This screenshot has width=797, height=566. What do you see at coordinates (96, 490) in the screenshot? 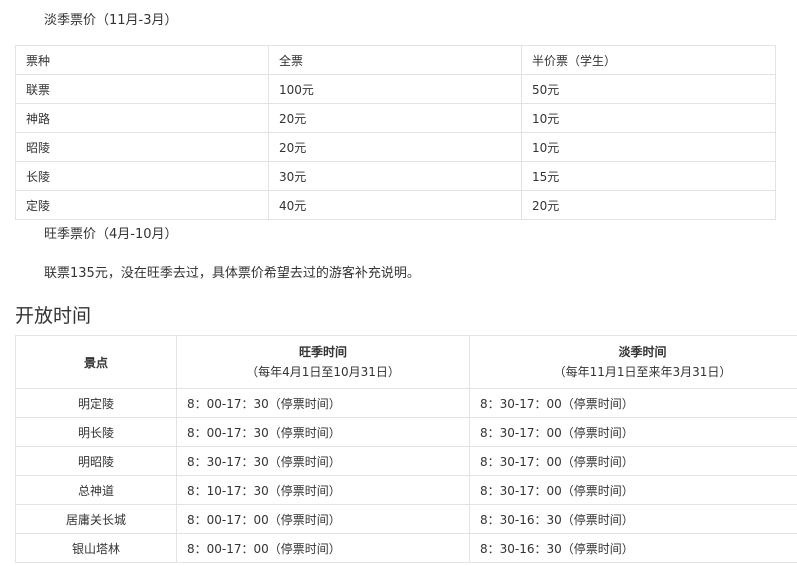
I see `spot-cell: 总神道` at bounding box center [96, 490].